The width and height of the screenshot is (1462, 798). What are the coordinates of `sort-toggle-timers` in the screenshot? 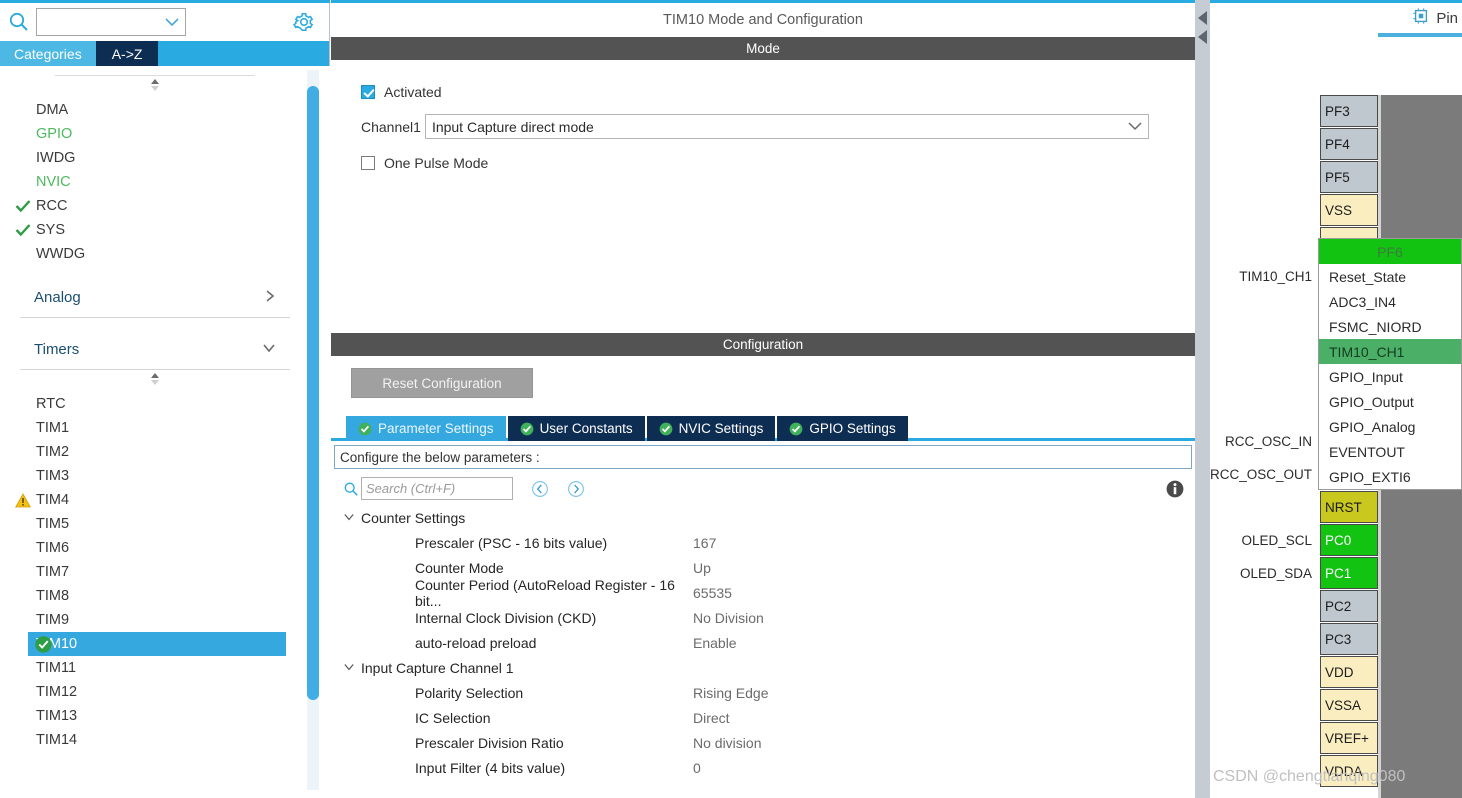 It's located at (155, 381).